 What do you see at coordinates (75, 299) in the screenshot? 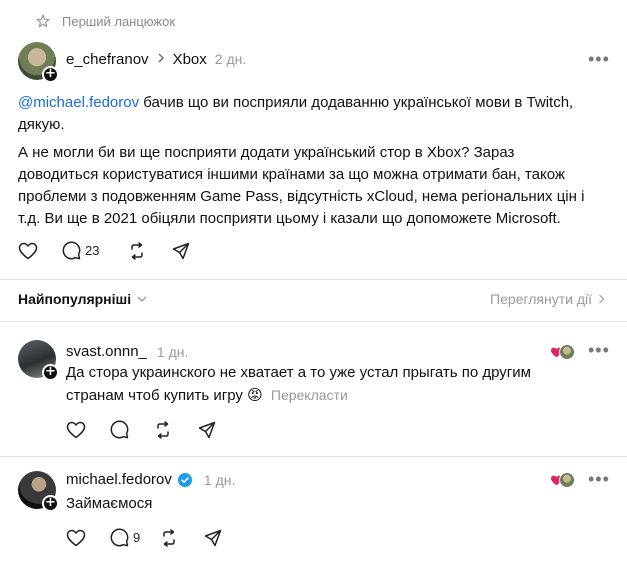
I see `sort-label: Найпопулярніші` at bounding box center [75, 299].